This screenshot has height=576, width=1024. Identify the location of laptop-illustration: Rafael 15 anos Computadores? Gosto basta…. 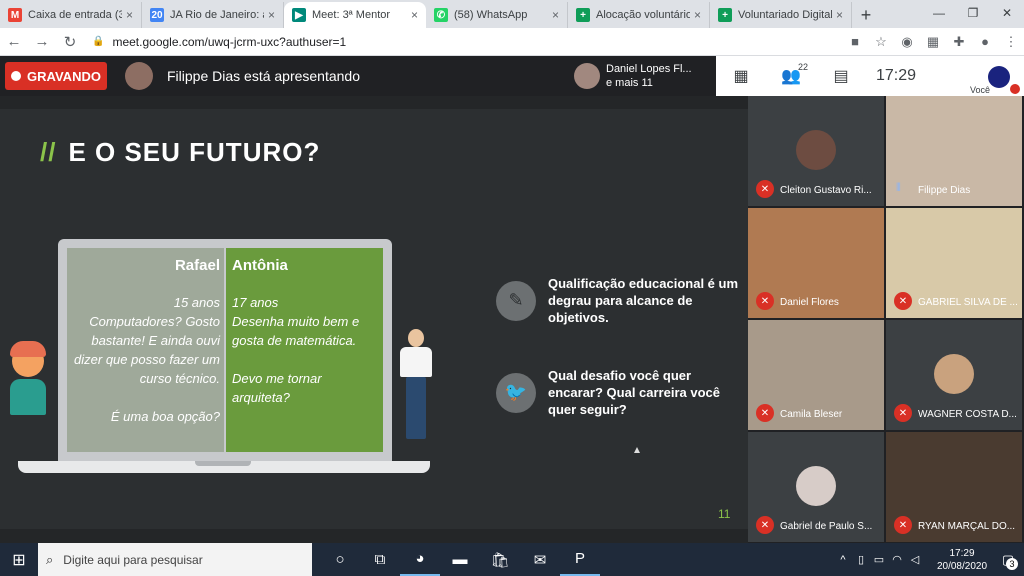
(225, 350).